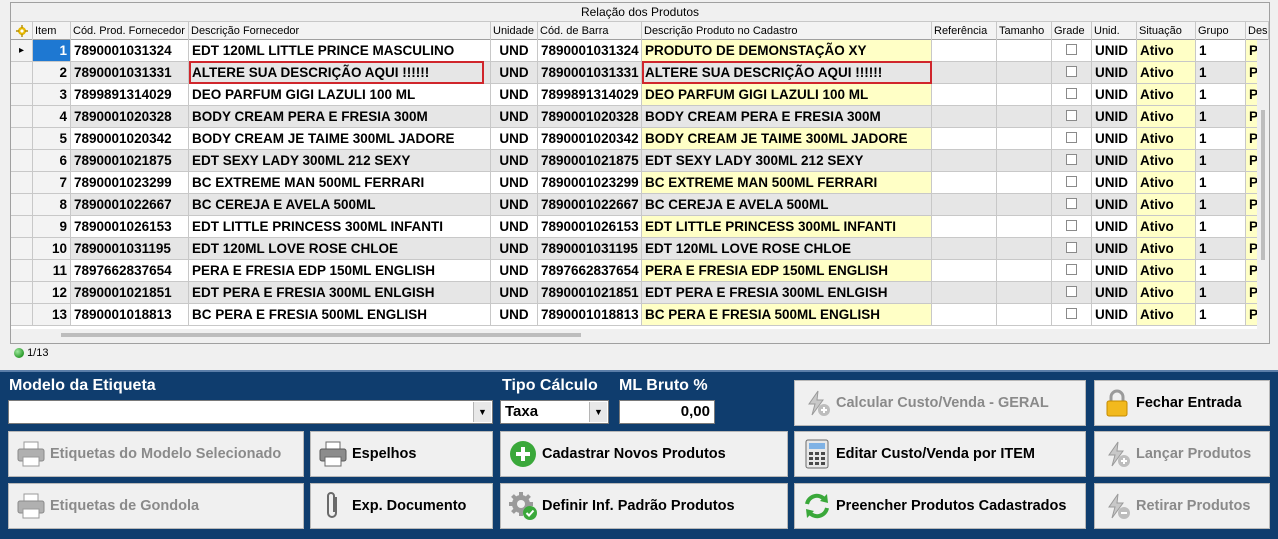 This screenshot has height=539, width=1278. Describe the element at coordinates (940, 506) in the screenshot. I see `preencher-produtos-button: Preencher Produtos Cadastrados` at that location.